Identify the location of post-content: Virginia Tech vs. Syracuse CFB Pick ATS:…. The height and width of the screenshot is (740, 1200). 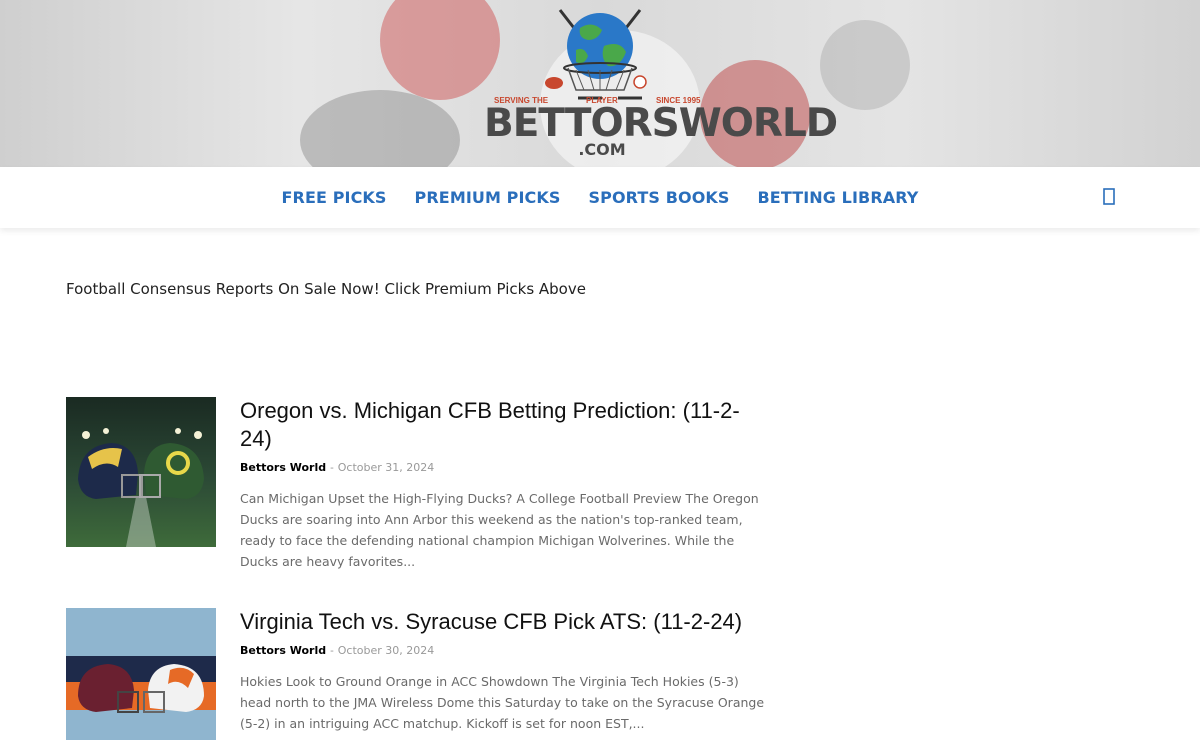
(503, 671).